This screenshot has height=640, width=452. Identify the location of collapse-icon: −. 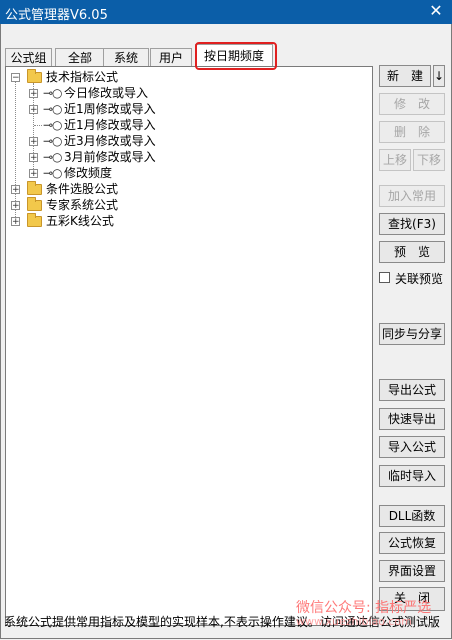
(15, 78).